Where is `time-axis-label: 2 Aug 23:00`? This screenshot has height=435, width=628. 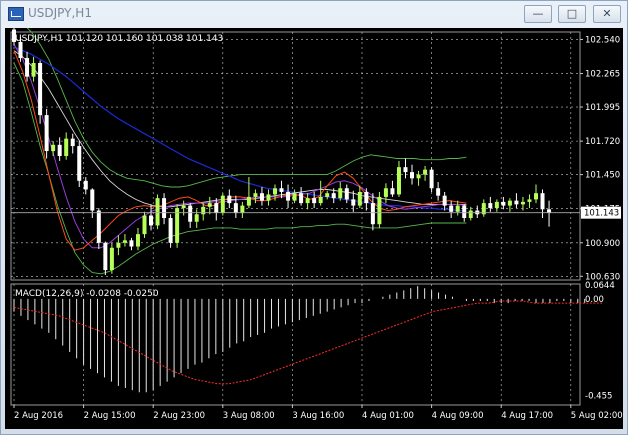 time-axis-label: 2 Aug 23:00 is located at coordinates (179, 416).